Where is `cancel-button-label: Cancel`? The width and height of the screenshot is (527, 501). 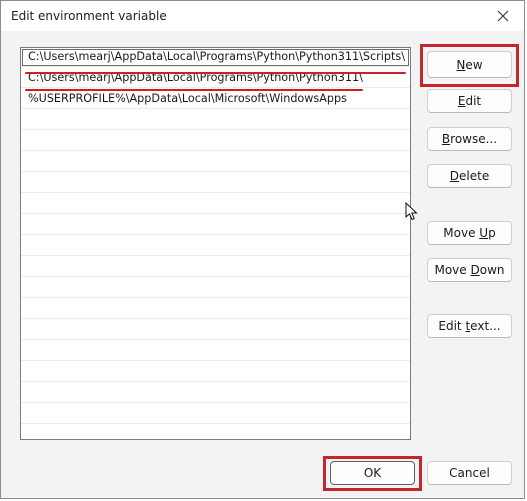
cancel-button-label: Cancel is located at coordinates (469, 473).